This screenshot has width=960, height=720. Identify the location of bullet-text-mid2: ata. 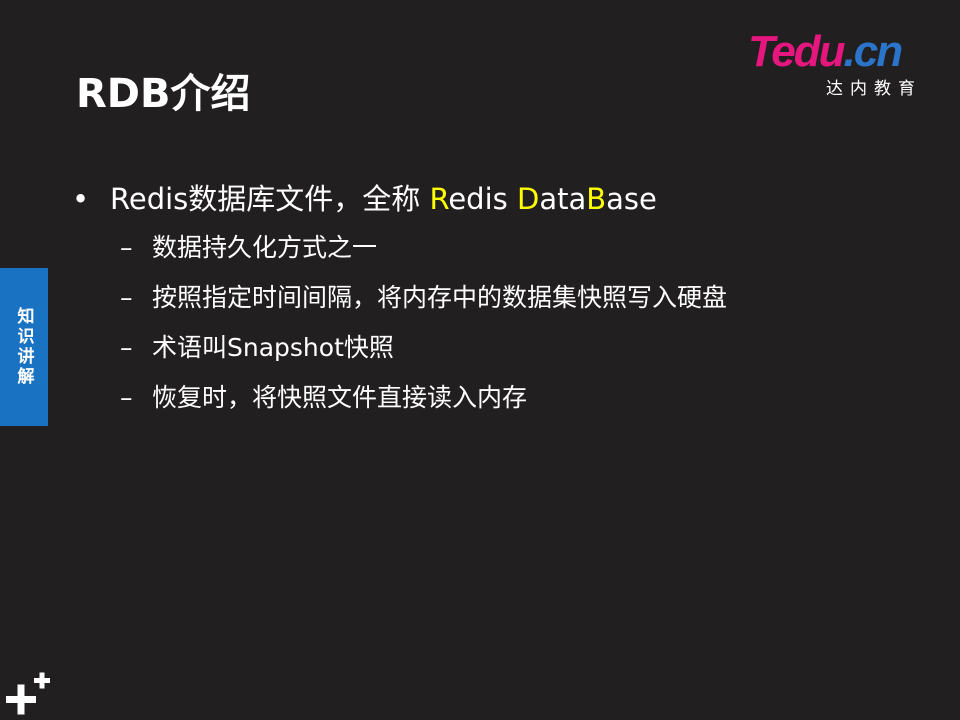
(563, 199).